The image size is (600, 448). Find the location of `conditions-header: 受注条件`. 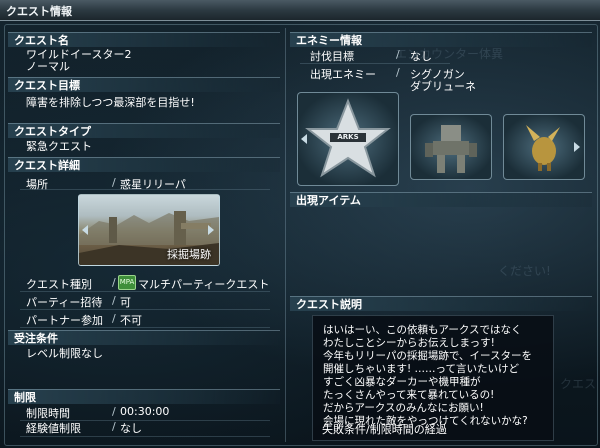

conditions-header: 受注条件 is located at coordinates (144, 337).